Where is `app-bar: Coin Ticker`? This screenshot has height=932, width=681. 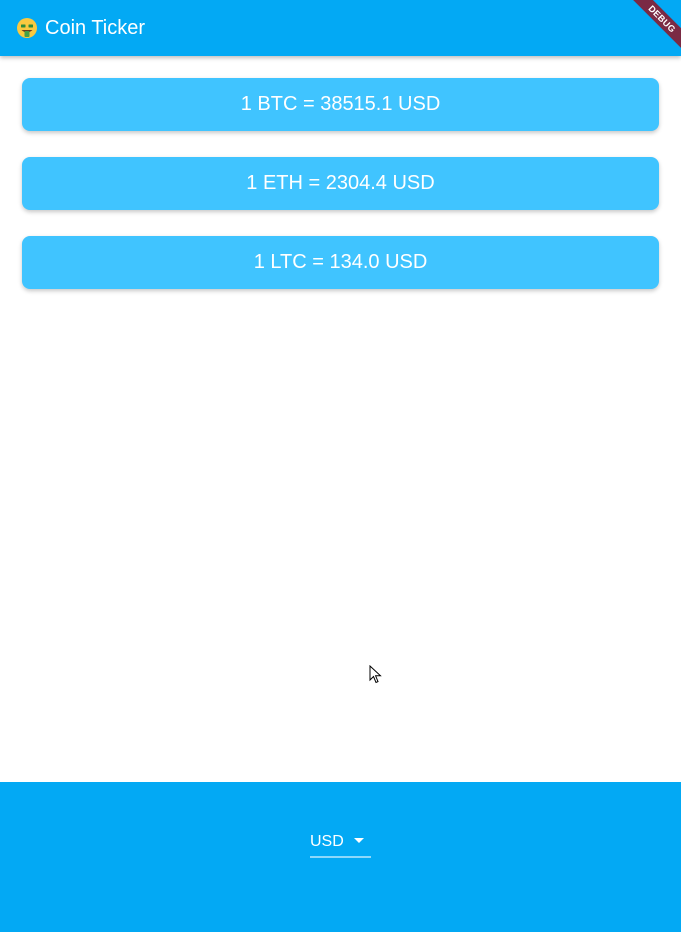 app-bar: Coin Ticker is located at coordinates (340, 28).